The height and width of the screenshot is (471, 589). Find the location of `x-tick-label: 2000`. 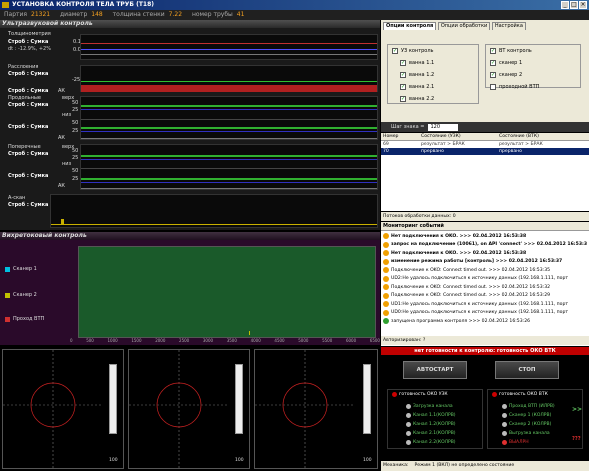

x-tick-label: 2000 is located at coordinates (160, 340).